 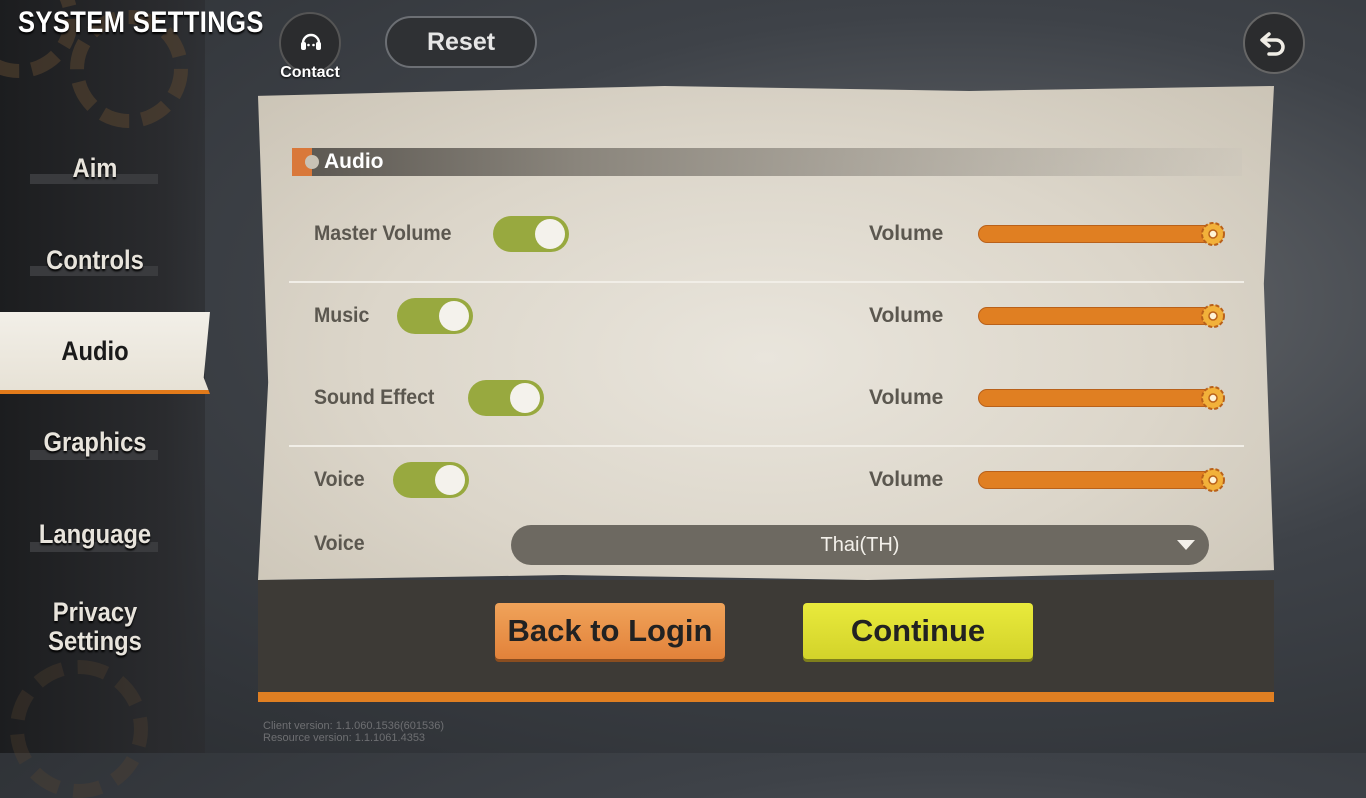 What do you see at coordinates (767, 162) in the screenshot?
I see `section-header-bar` at bounding box center [767, 162].